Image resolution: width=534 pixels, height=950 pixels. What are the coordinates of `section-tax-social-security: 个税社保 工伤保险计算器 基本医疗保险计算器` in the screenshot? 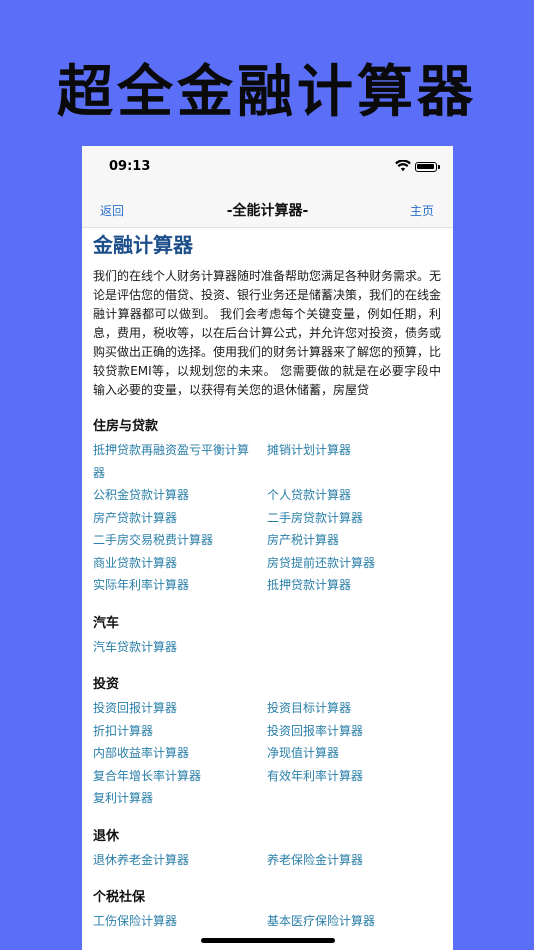 It's located at (267, 911).